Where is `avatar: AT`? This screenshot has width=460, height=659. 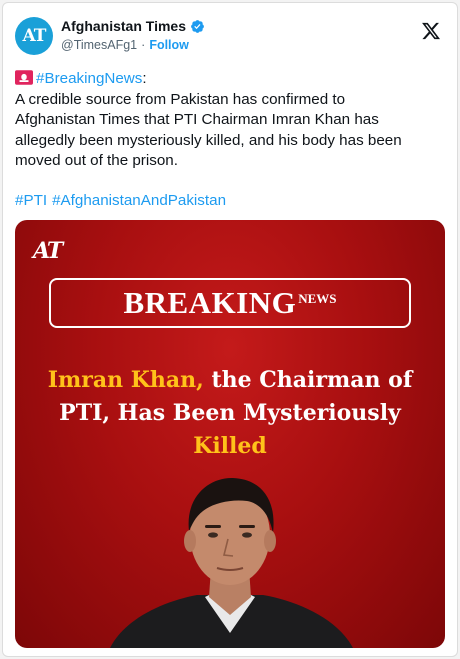 avatar: AT is located at coordinates (34, 36).